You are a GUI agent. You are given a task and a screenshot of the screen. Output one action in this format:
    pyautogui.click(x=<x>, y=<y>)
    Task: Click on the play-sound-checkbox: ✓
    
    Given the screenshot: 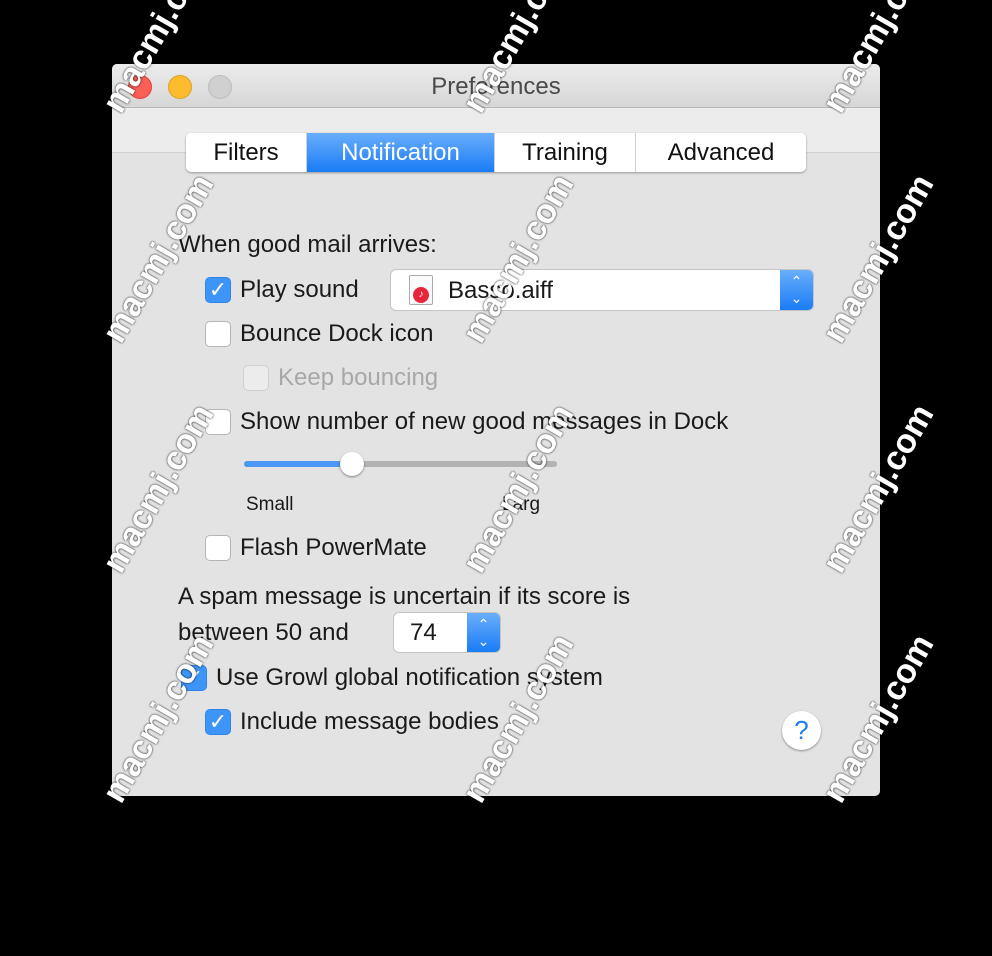 What is the action you would take?
    pyautogui.click(x=218, y=290)
    